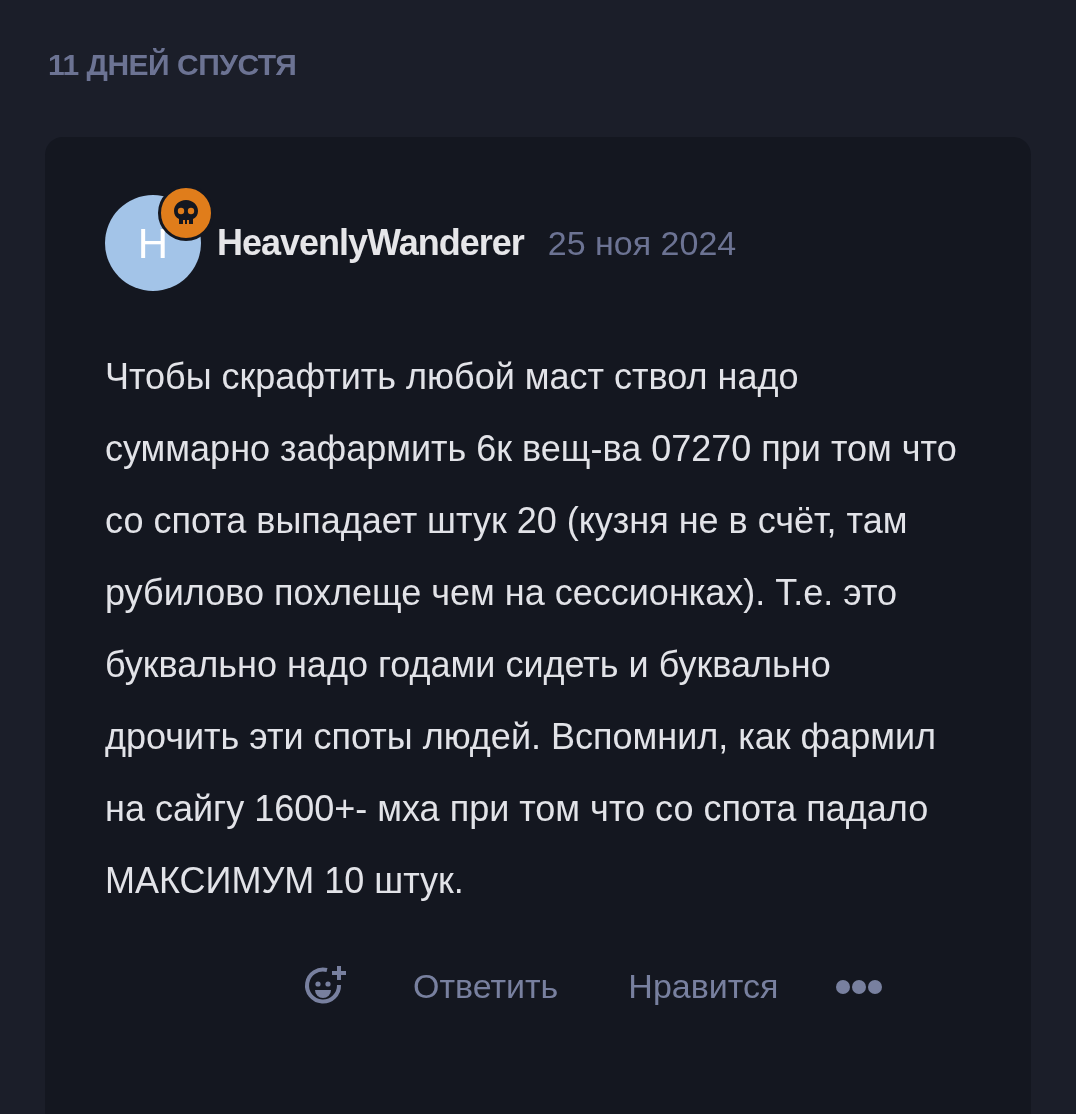 This screenshot has height=1114, width=1076. I want to click on like-button: Нравится, so click(703, 986).